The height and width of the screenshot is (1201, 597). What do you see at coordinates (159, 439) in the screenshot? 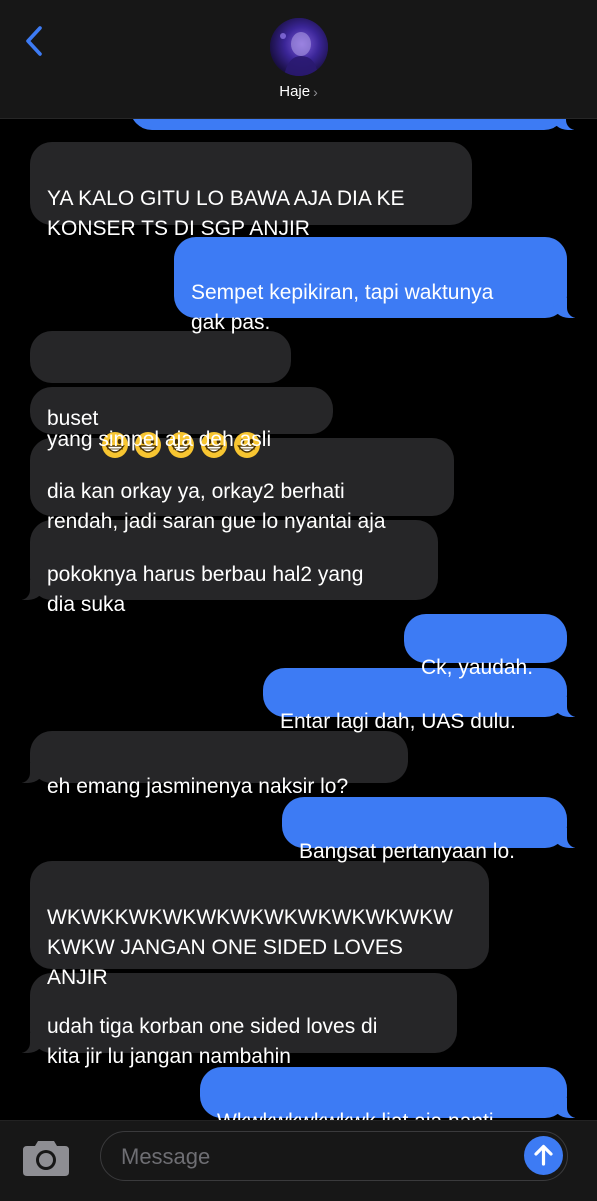
I see `message-text: yang simpel aja deh asli` at bounding box center [159, 439].